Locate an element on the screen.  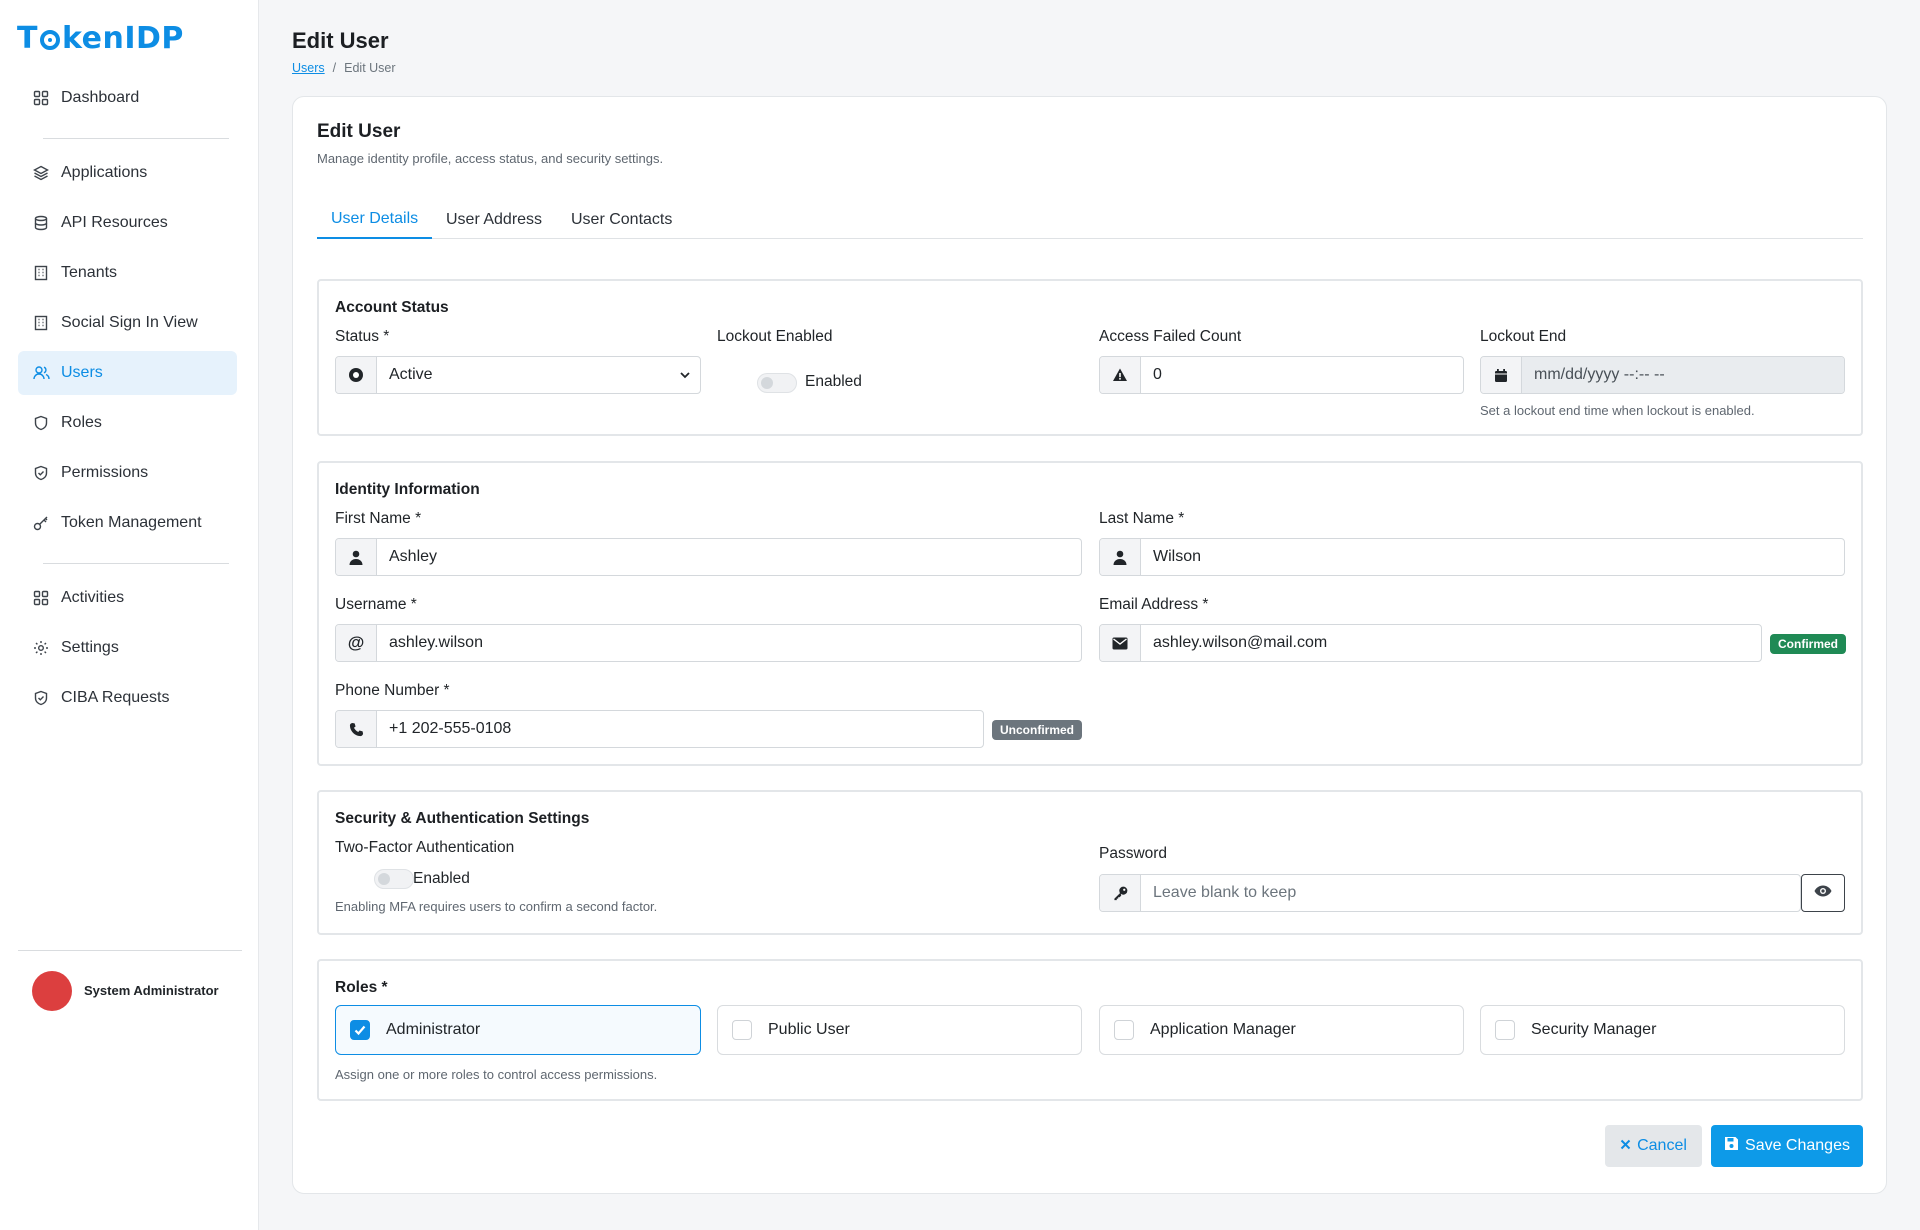
phone-input: +1 202-555-0108 is located at coordinates (659, 729).